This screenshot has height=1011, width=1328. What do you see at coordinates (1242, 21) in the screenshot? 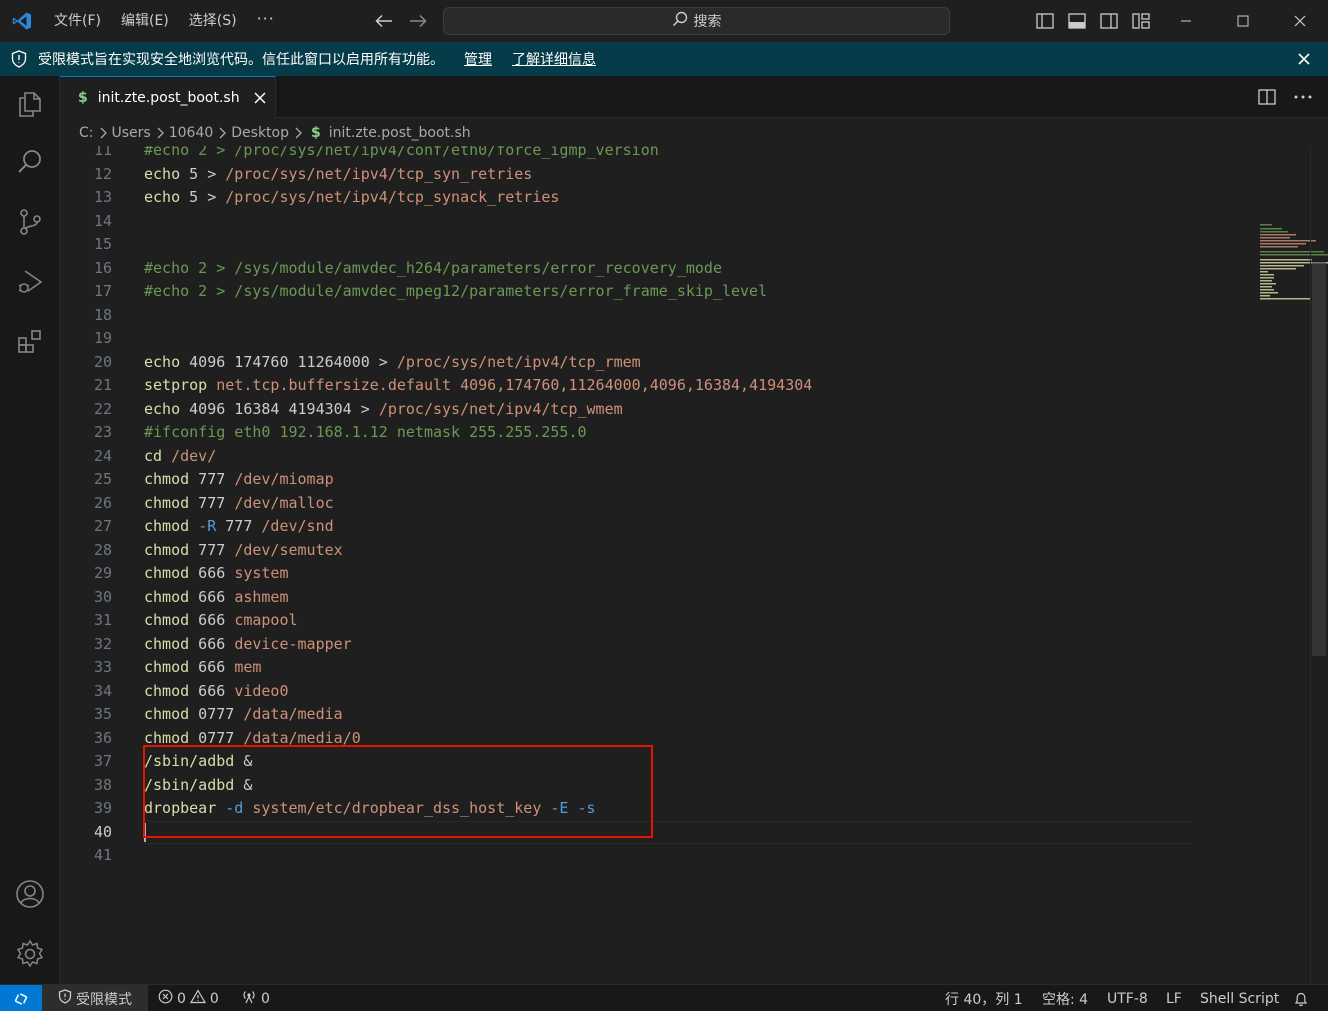
I see `maximize-button` at bounding box center [1242, 21].